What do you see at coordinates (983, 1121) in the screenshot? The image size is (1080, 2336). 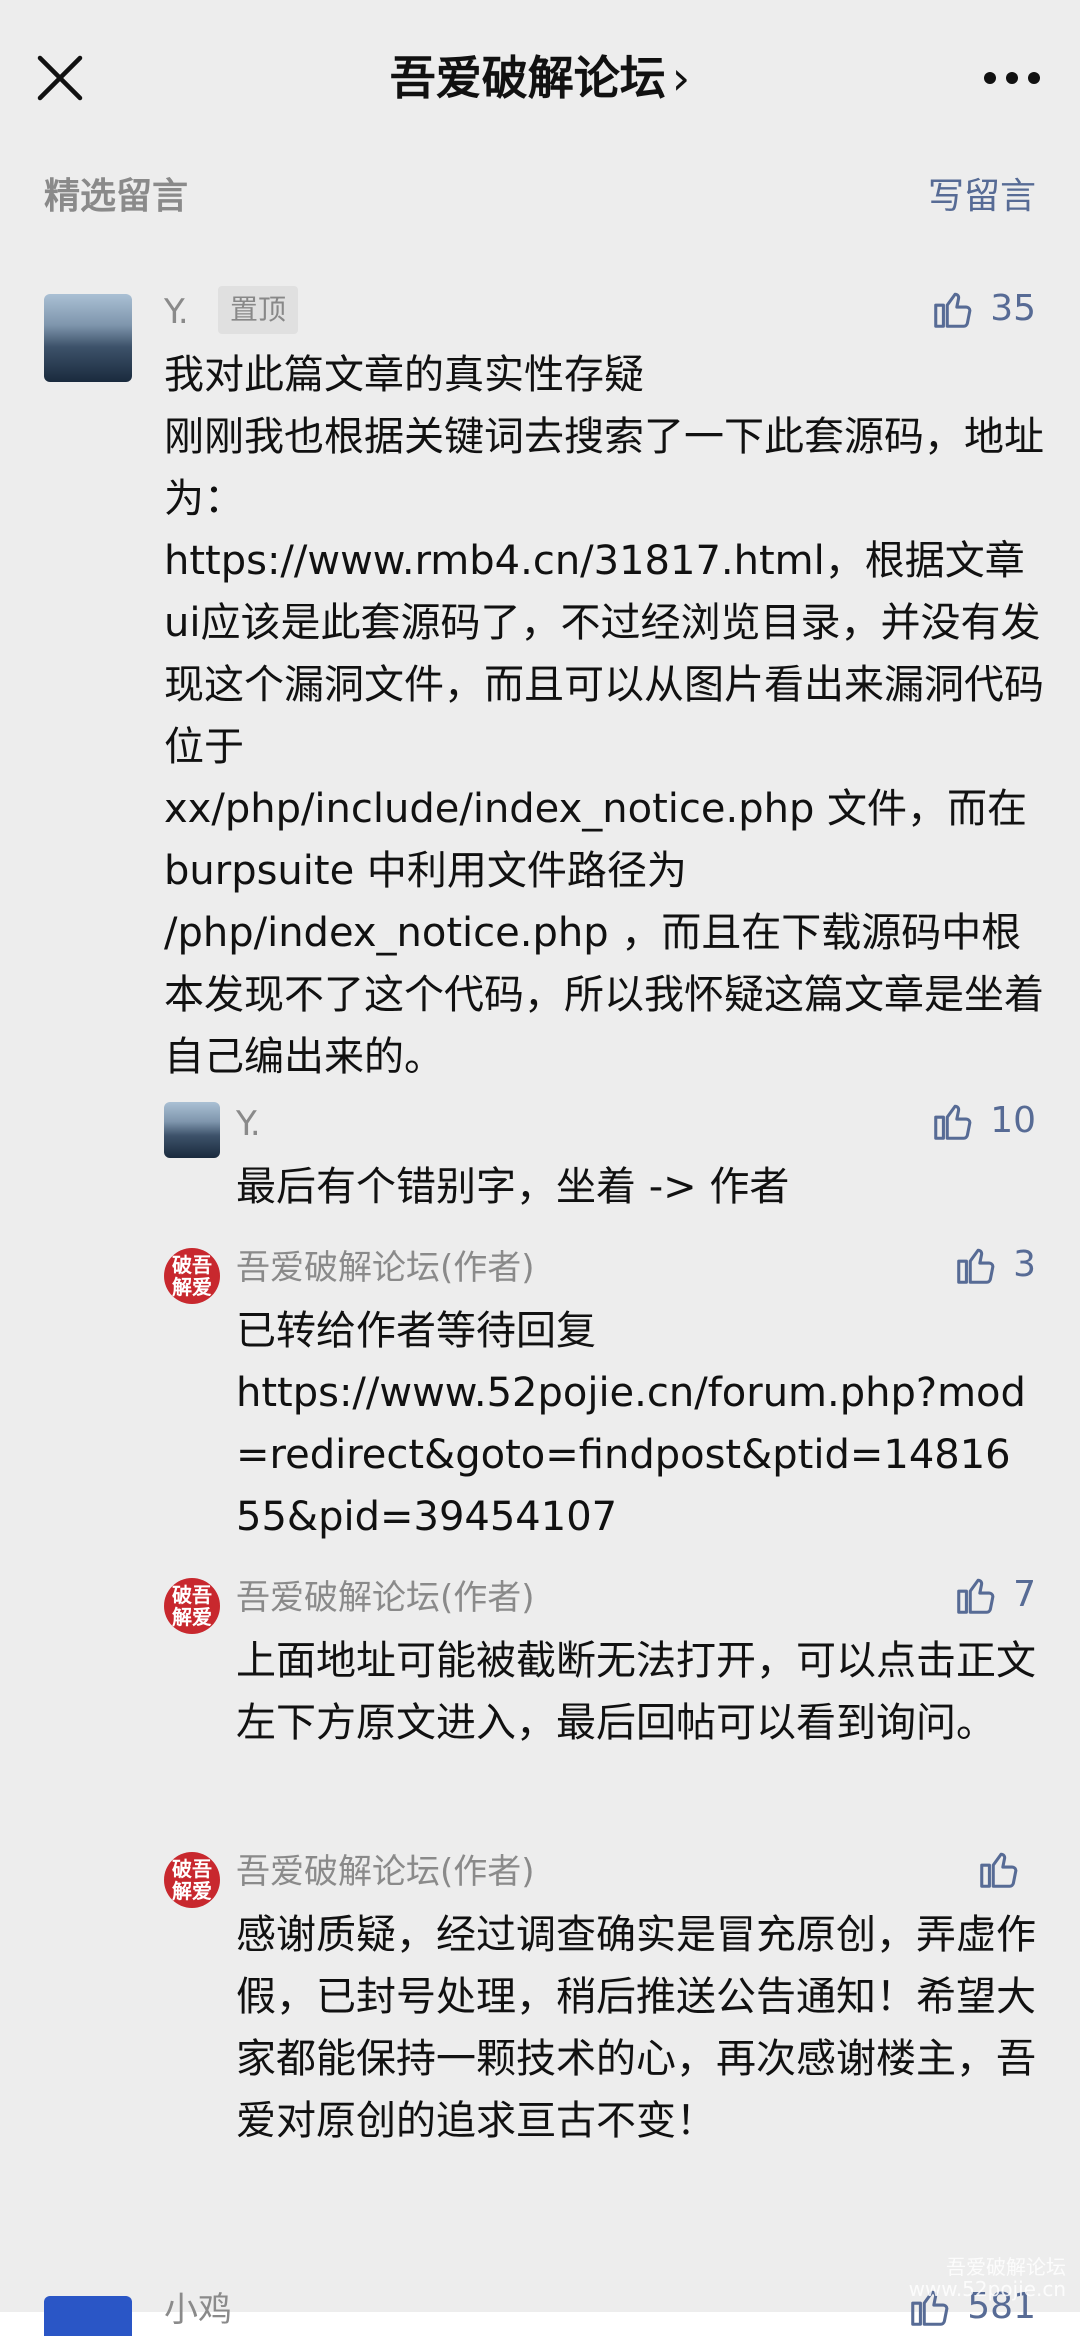 I see `like-button: 10` at bounding box center [983, 1121].